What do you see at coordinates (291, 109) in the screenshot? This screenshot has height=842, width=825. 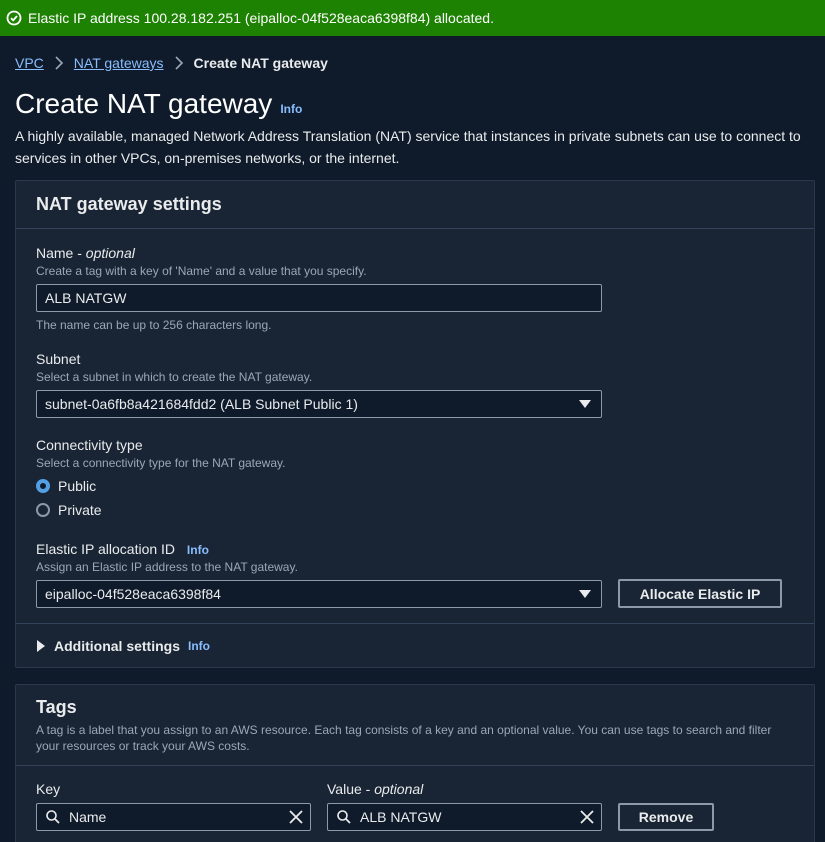 I see `page-info-link: Info` at bounding box center [291, 109].